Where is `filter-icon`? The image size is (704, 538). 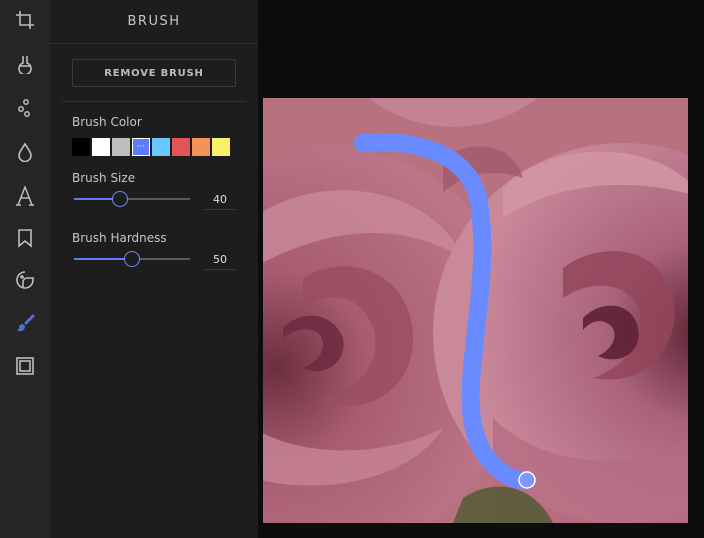 filter-icon is located at coordinates (25, 65).